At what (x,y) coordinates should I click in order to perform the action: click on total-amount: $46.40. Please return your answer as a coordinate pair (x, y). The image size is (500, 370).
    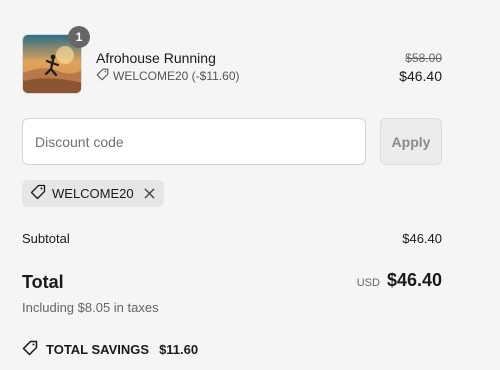
    Looking at the image, I should click on (414, 280).